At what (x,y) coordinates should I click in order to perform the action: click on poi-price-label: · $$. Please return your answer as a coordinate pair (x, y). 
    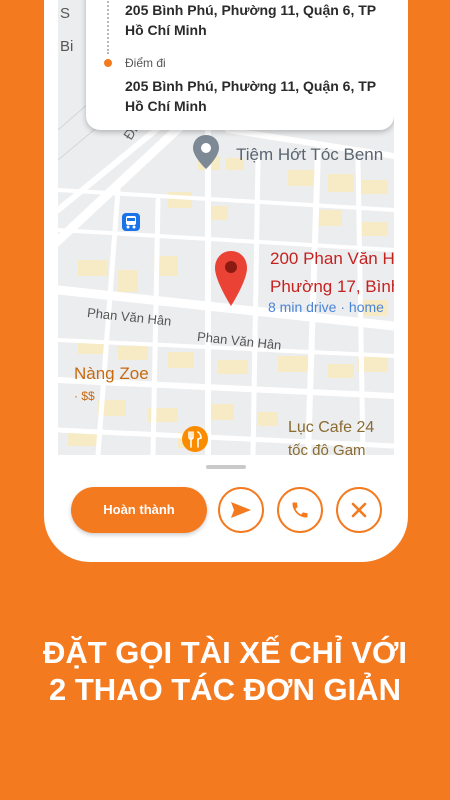
    Looking at the image, I should click on (84, 396).